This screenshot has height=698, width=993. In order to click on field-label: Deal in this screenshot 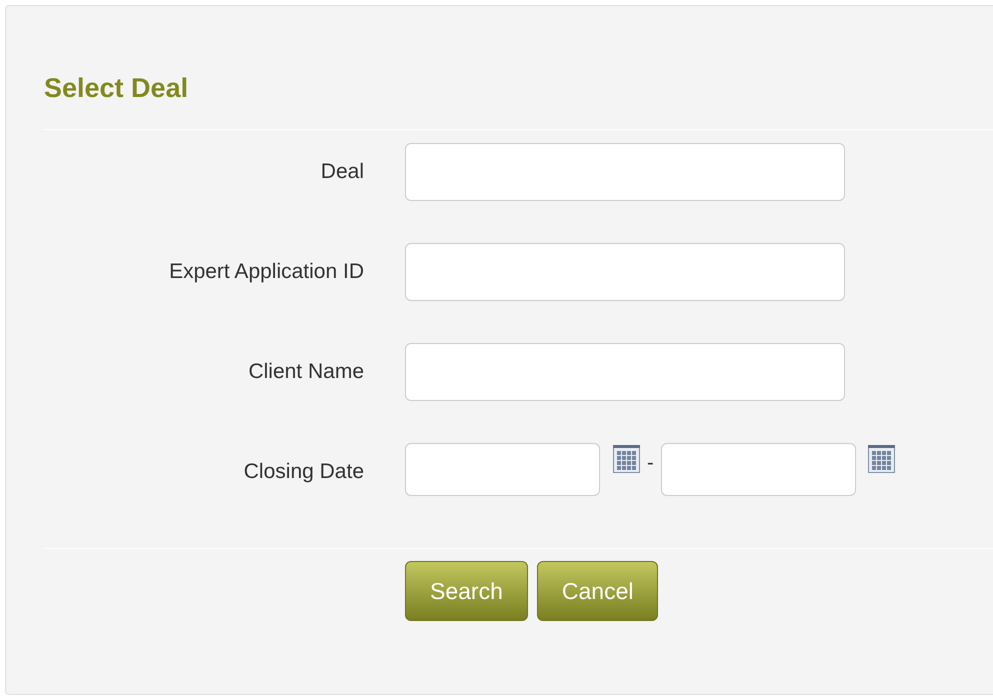, I will do `click(342, 172)`.